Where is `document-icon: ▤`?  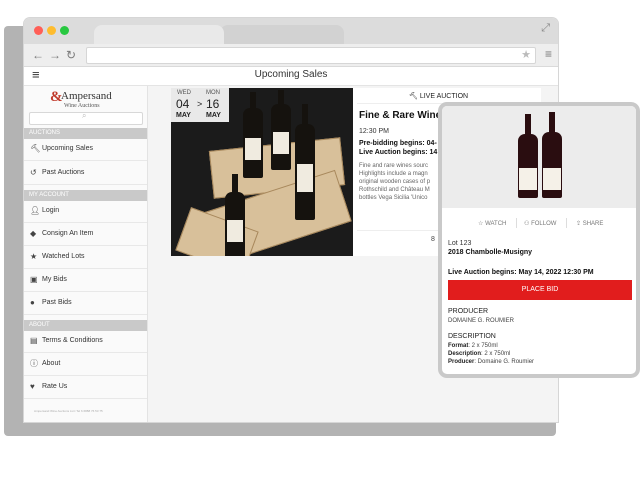 document-icon: ▤ is located at coordinates (34, 340).